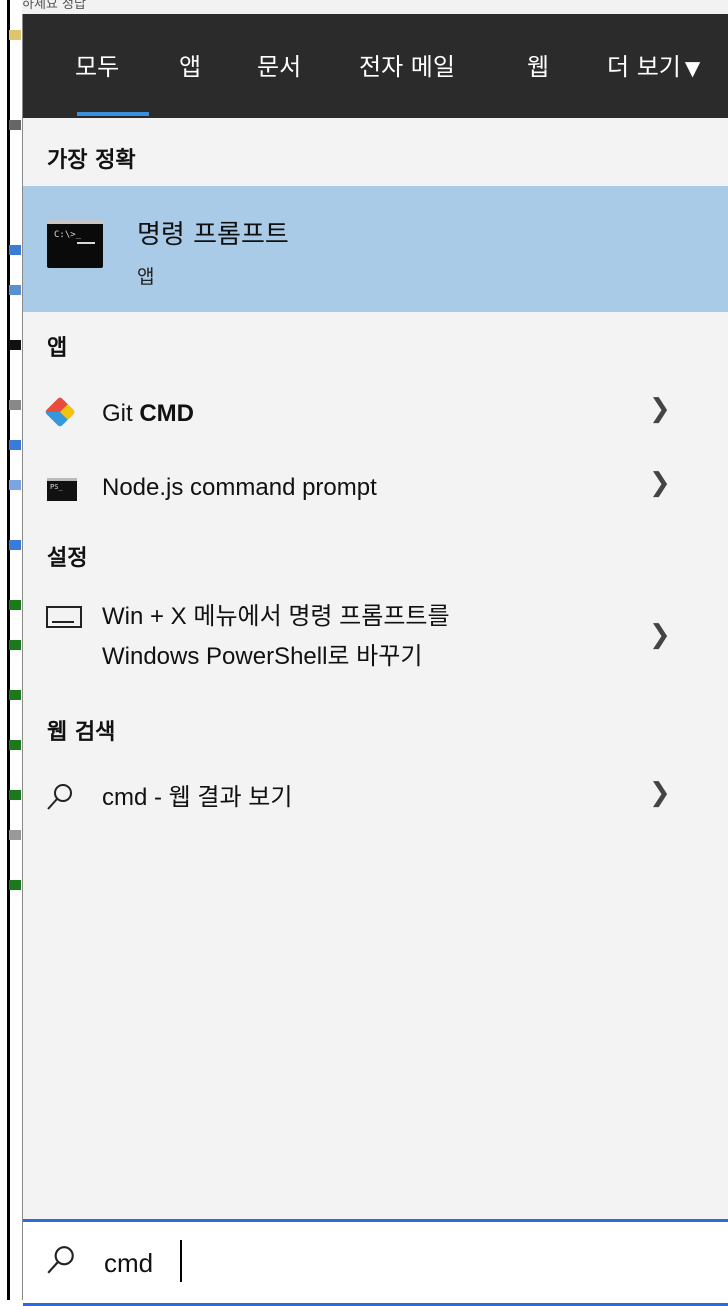 This screenshot has height=1306, width=728. What do you see at coordinates (62, 489) in the screenshot?
I see `terminal-icon: PS_` at bounding box center [62, 489].